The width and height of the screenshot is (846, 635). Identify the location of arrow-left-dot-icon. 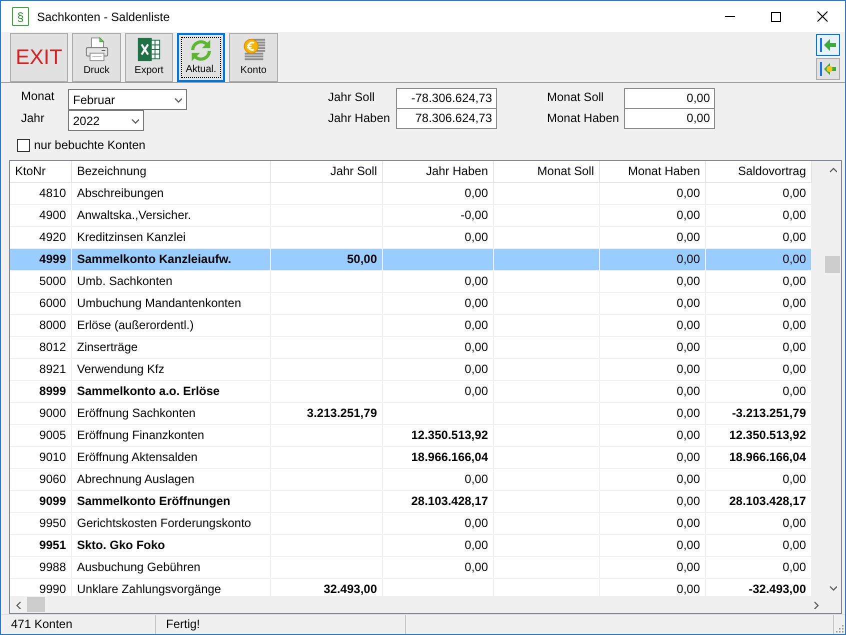
(828, 69).